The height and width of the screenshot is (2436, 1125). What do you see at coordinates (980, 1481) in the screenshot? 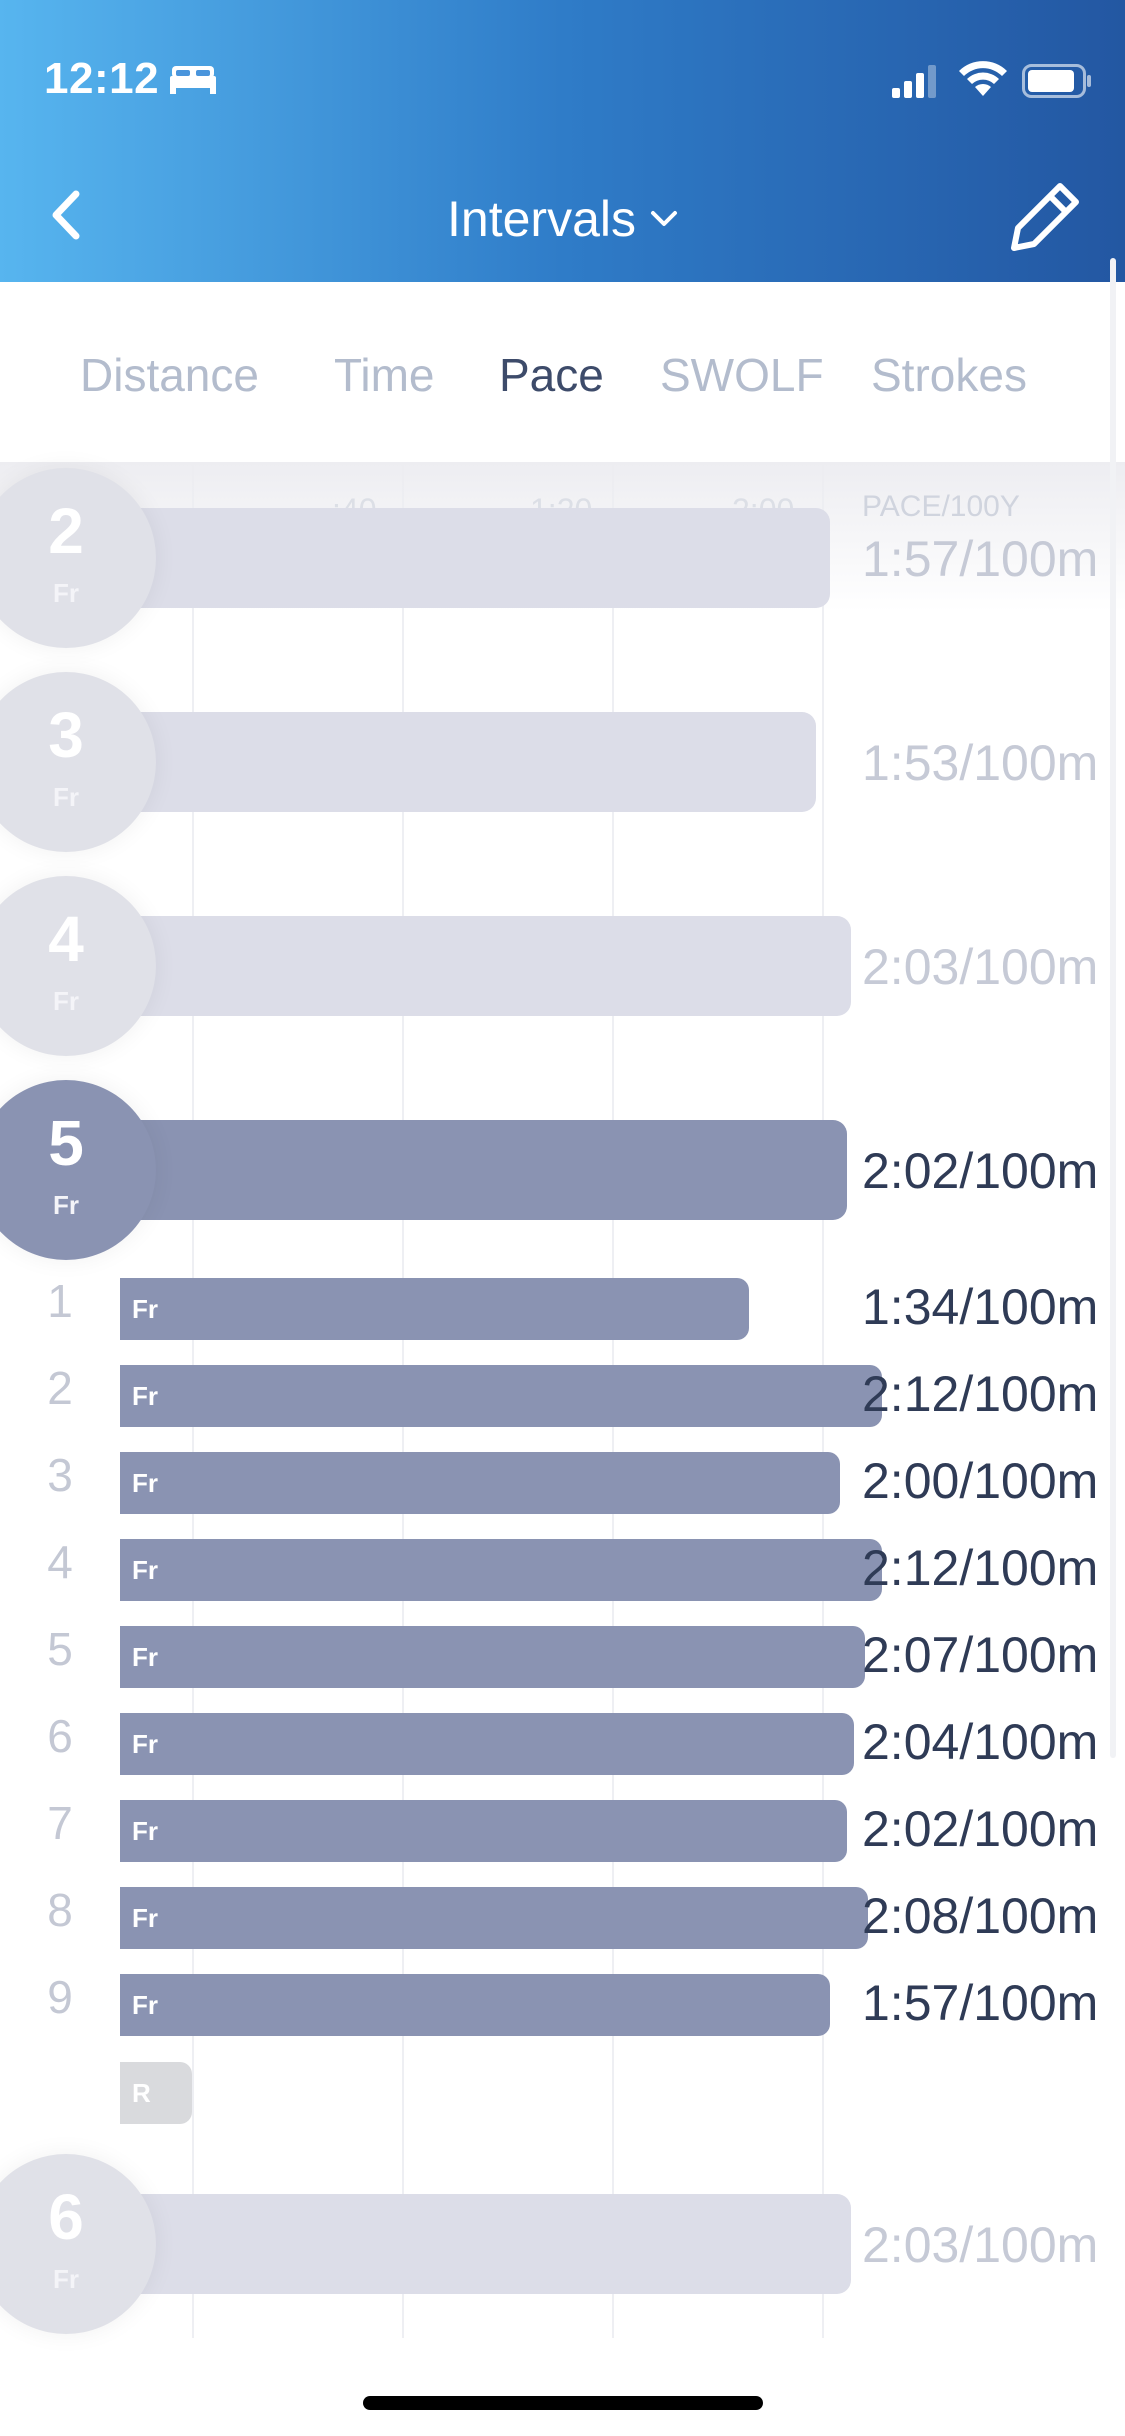
I see `lap-pace: 2:00/100m` at bounding box center [980, 1481].